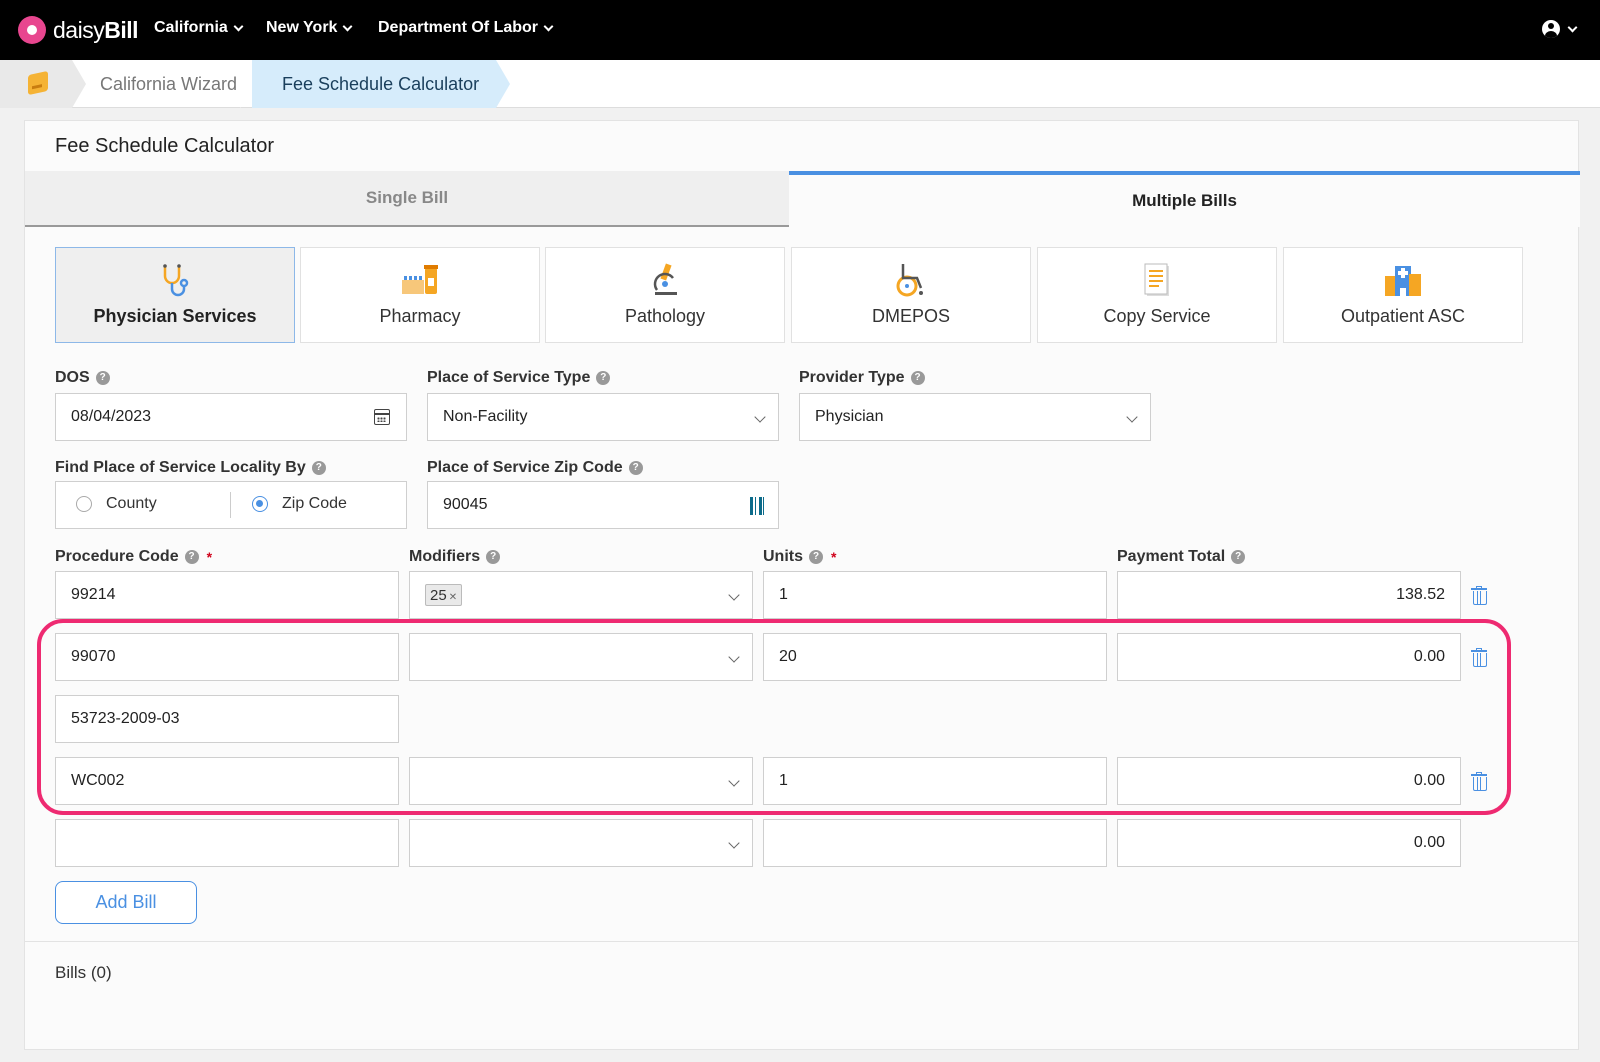 Image resolution: width=1600 pixels, height=1062 pixels. I want to click on procedure-code-header: Procedure Code? *, so click(133, 557).